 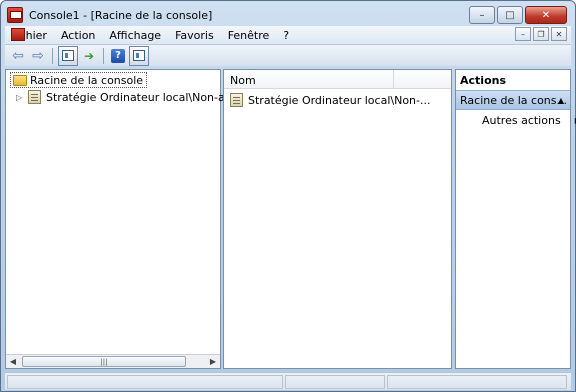 I want to click on more-actions-label: Autres actions, so click(x=521, y=120).